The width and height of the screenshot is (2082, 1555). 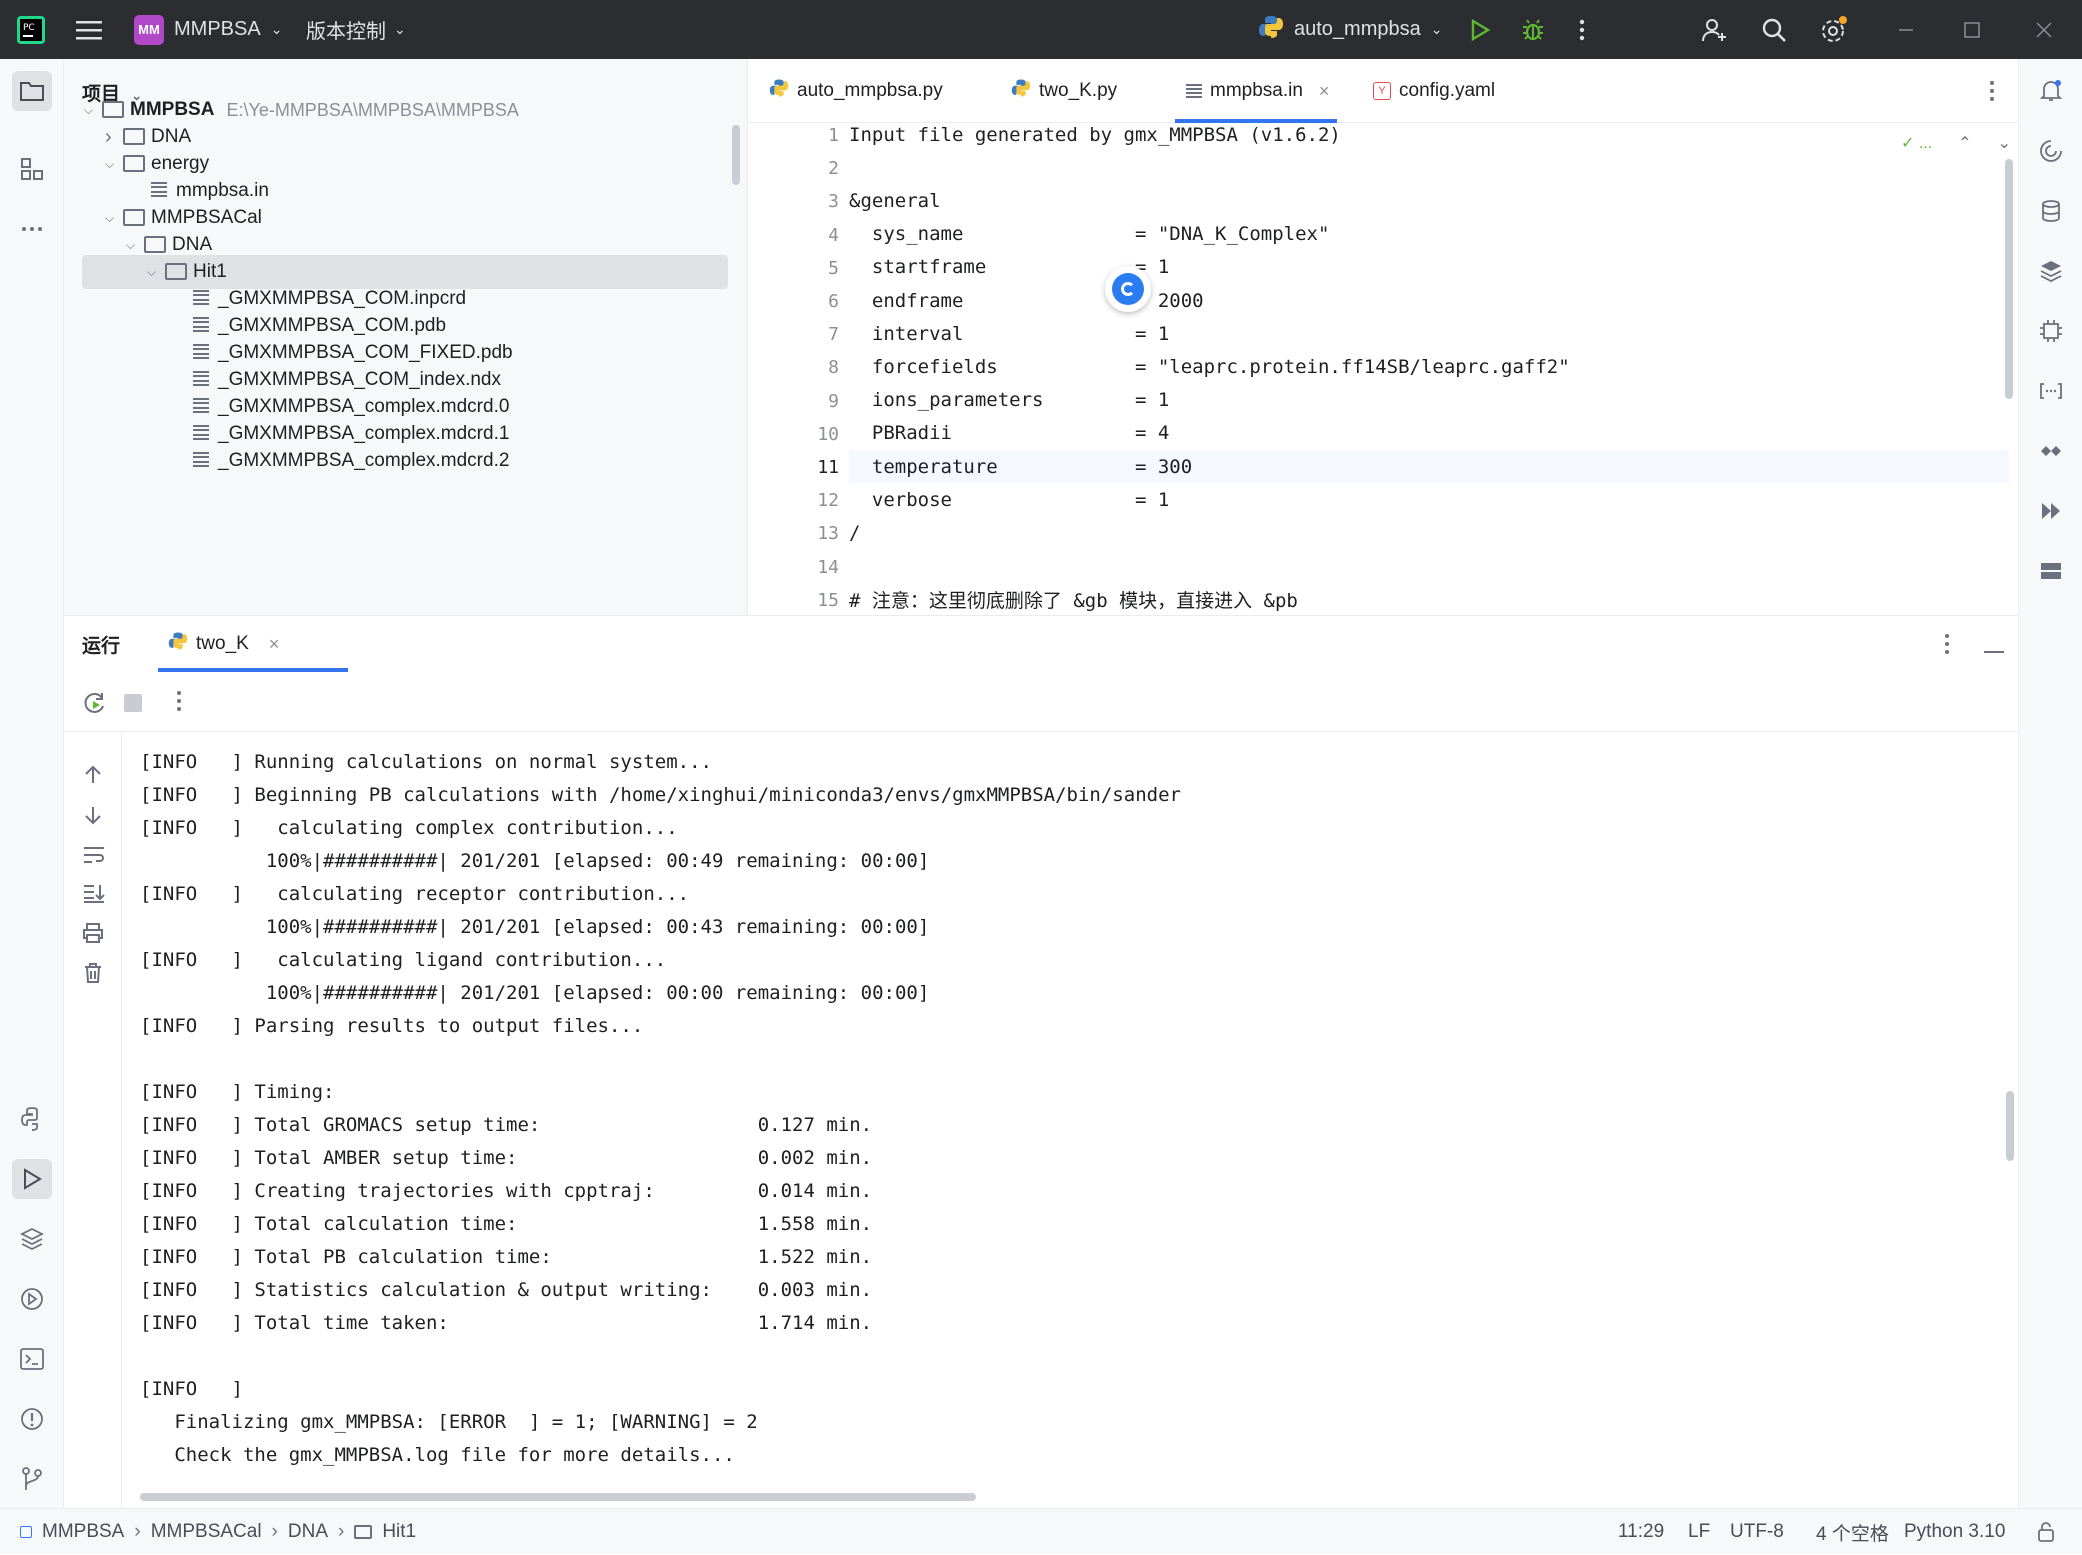 I want to click on line-number: 11, so click(x=828, y=467).